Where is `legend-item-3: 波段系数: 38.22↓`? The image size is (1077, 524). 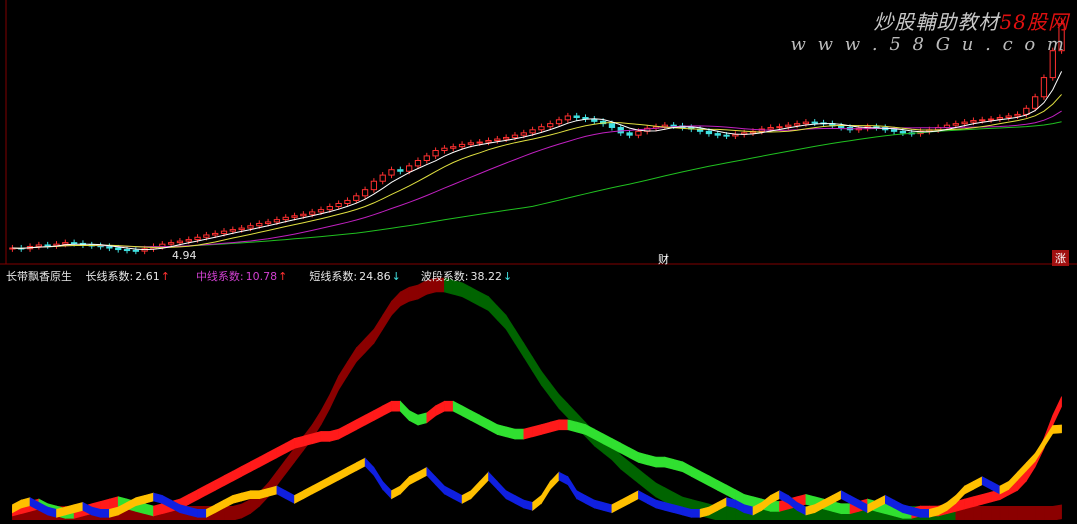 legend-item-3: 波段系数: 38.22↓ is located at coordinates (468, 276).